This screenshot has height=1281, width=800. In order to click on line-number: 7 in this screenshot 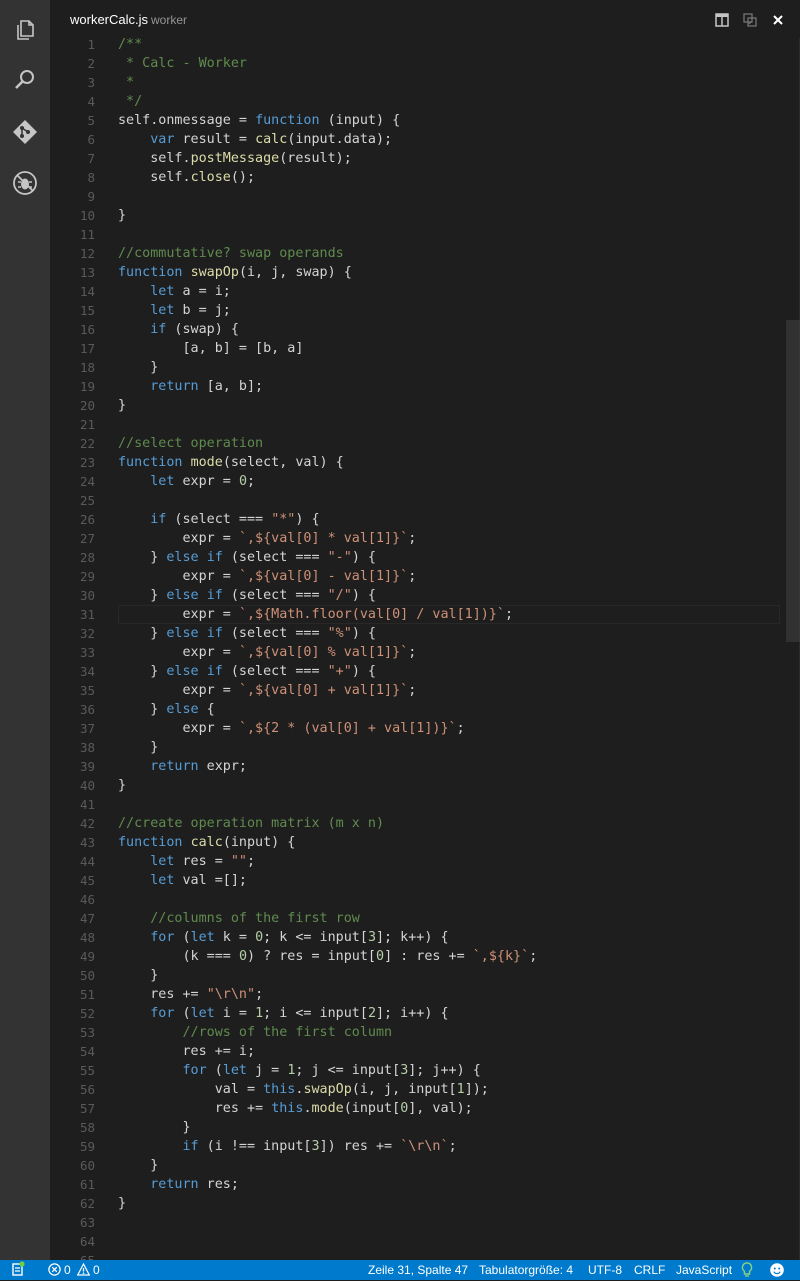, I will do `click(91, 158)`.